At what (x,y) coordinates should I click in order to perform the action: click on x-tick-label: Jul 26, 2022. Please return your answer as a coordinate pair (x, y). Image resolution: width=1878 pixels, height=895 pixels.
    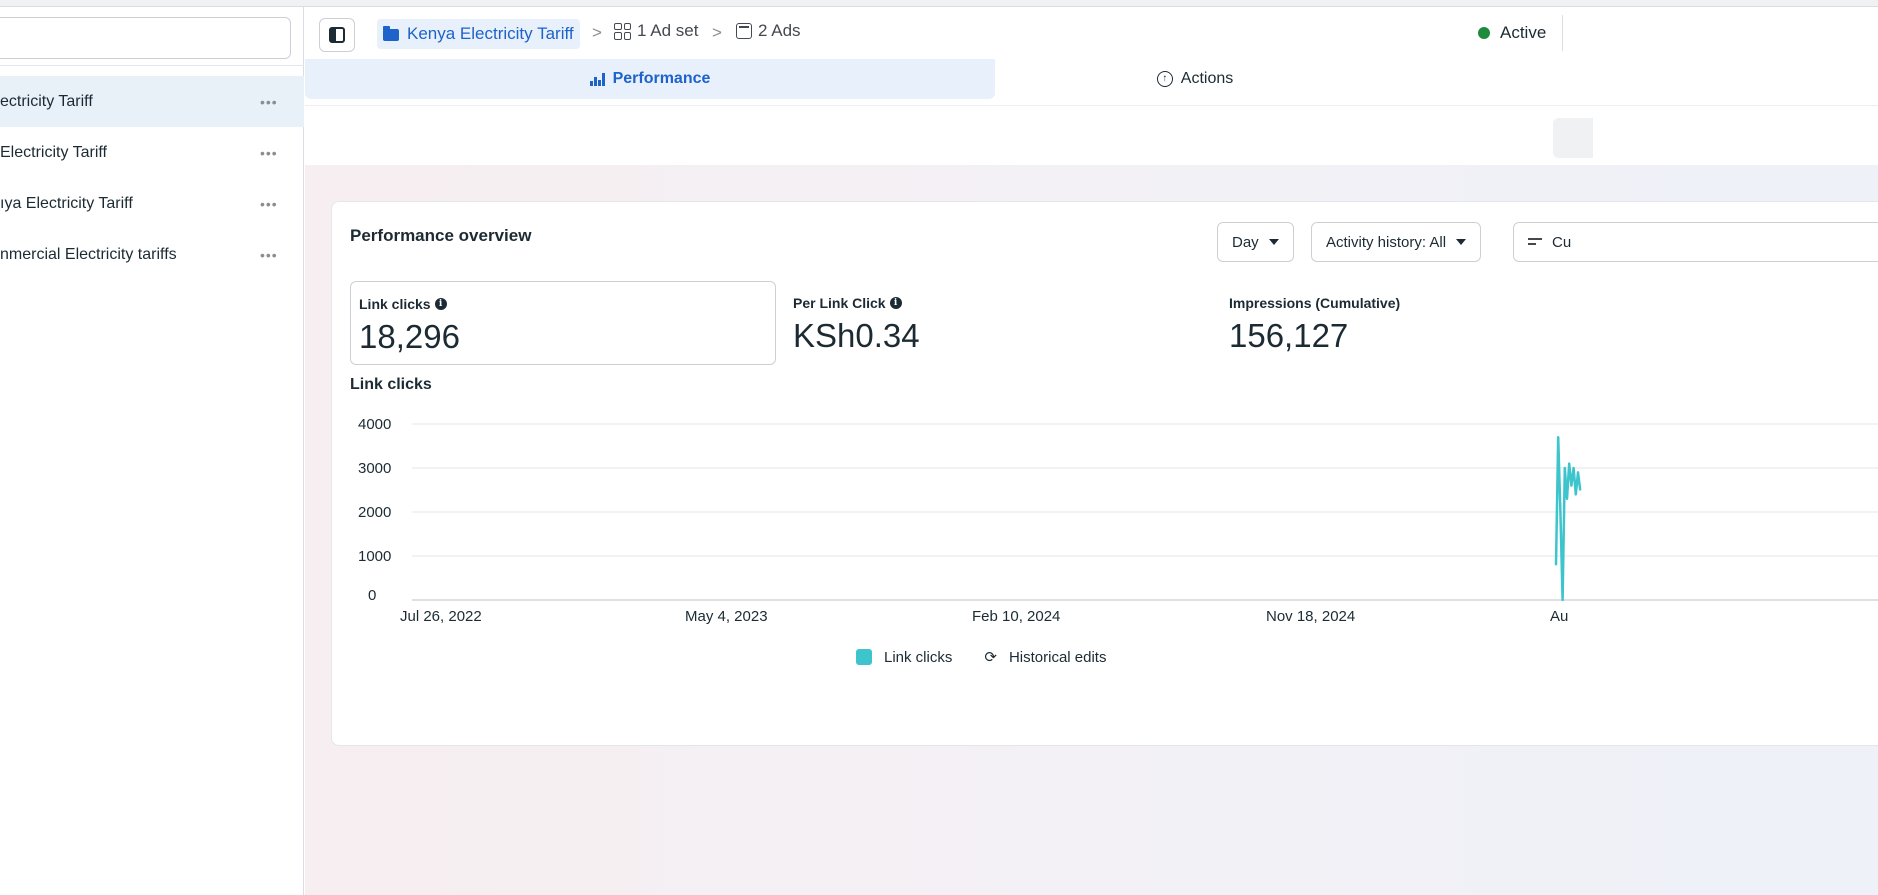
    Looking at the image, I should click on (441, 616).